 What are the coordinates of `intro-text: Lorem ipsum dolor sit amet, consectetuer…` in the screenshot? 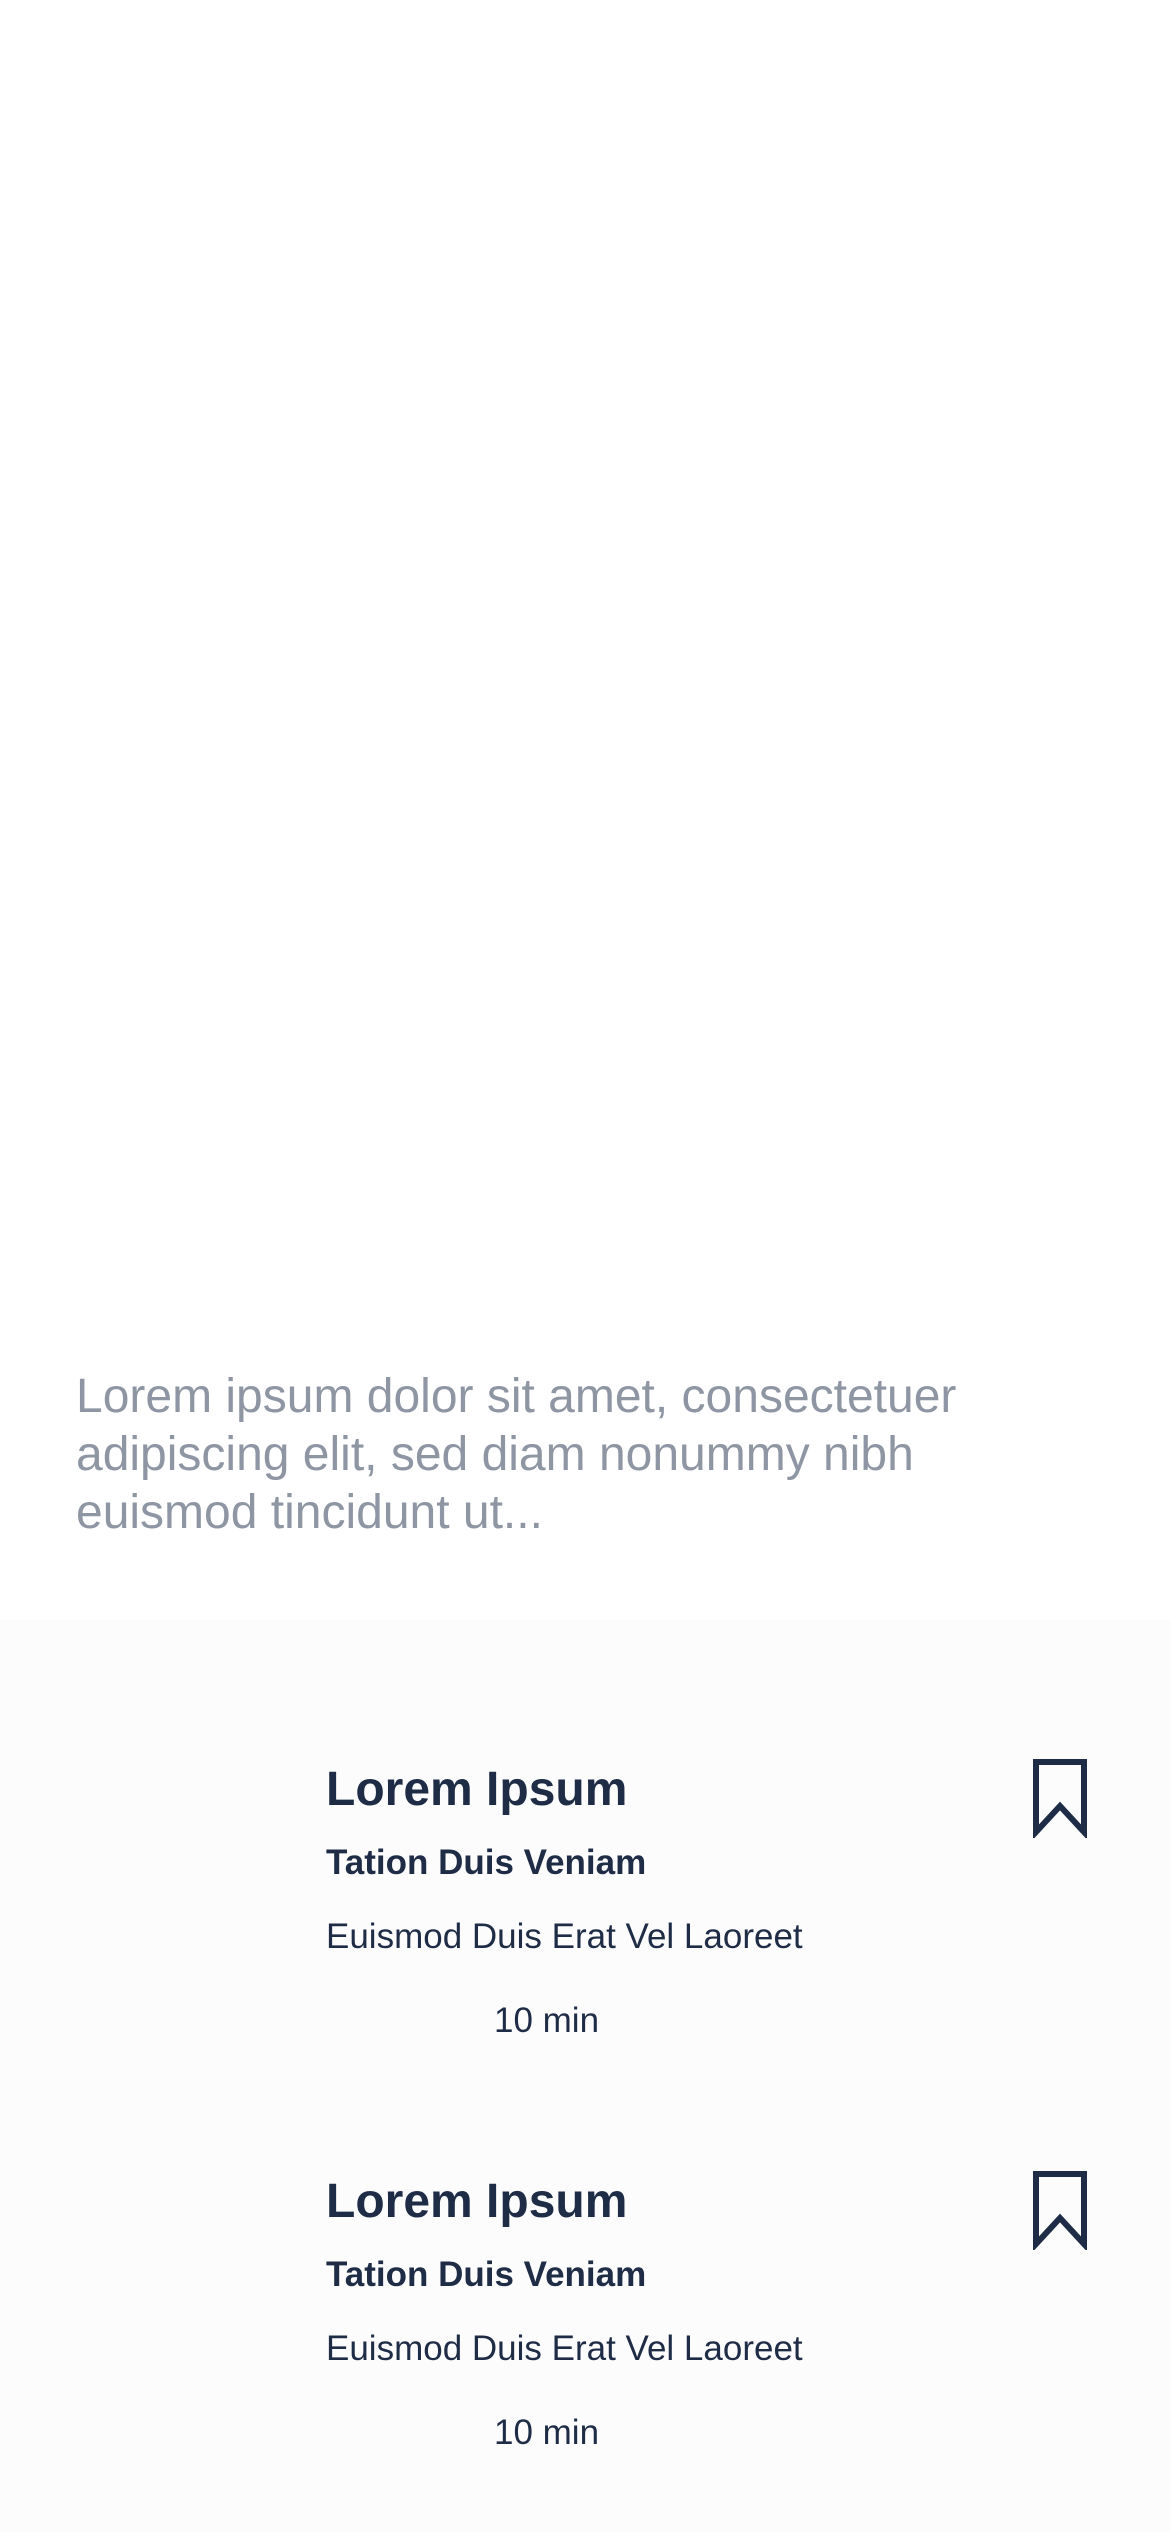 It's located at (516, 1454).